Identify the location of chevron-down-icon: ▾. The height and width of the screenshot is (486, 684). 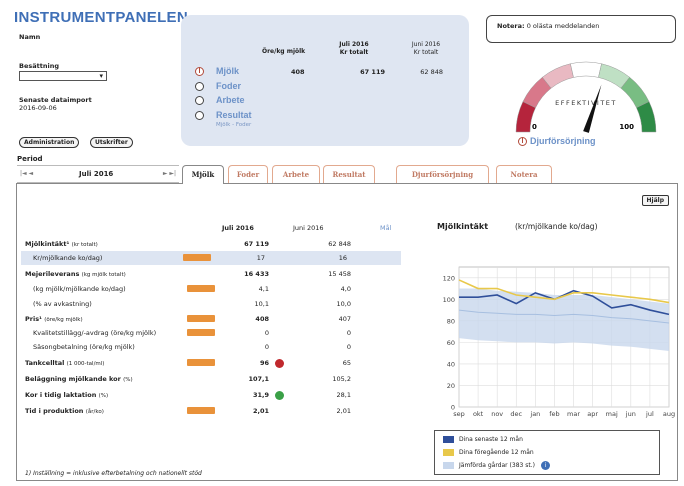
(101, 76).